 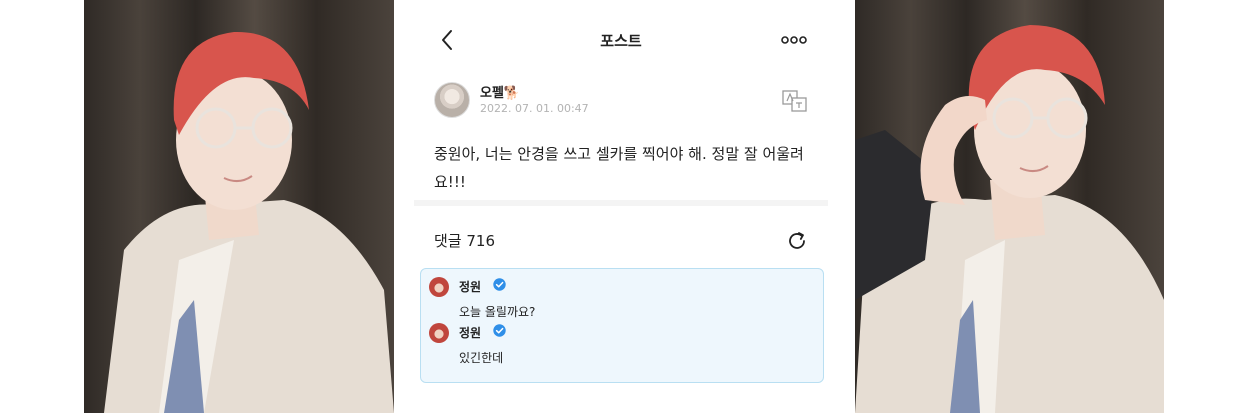 I want to click on refresh-button, so click(x=797, y=241).